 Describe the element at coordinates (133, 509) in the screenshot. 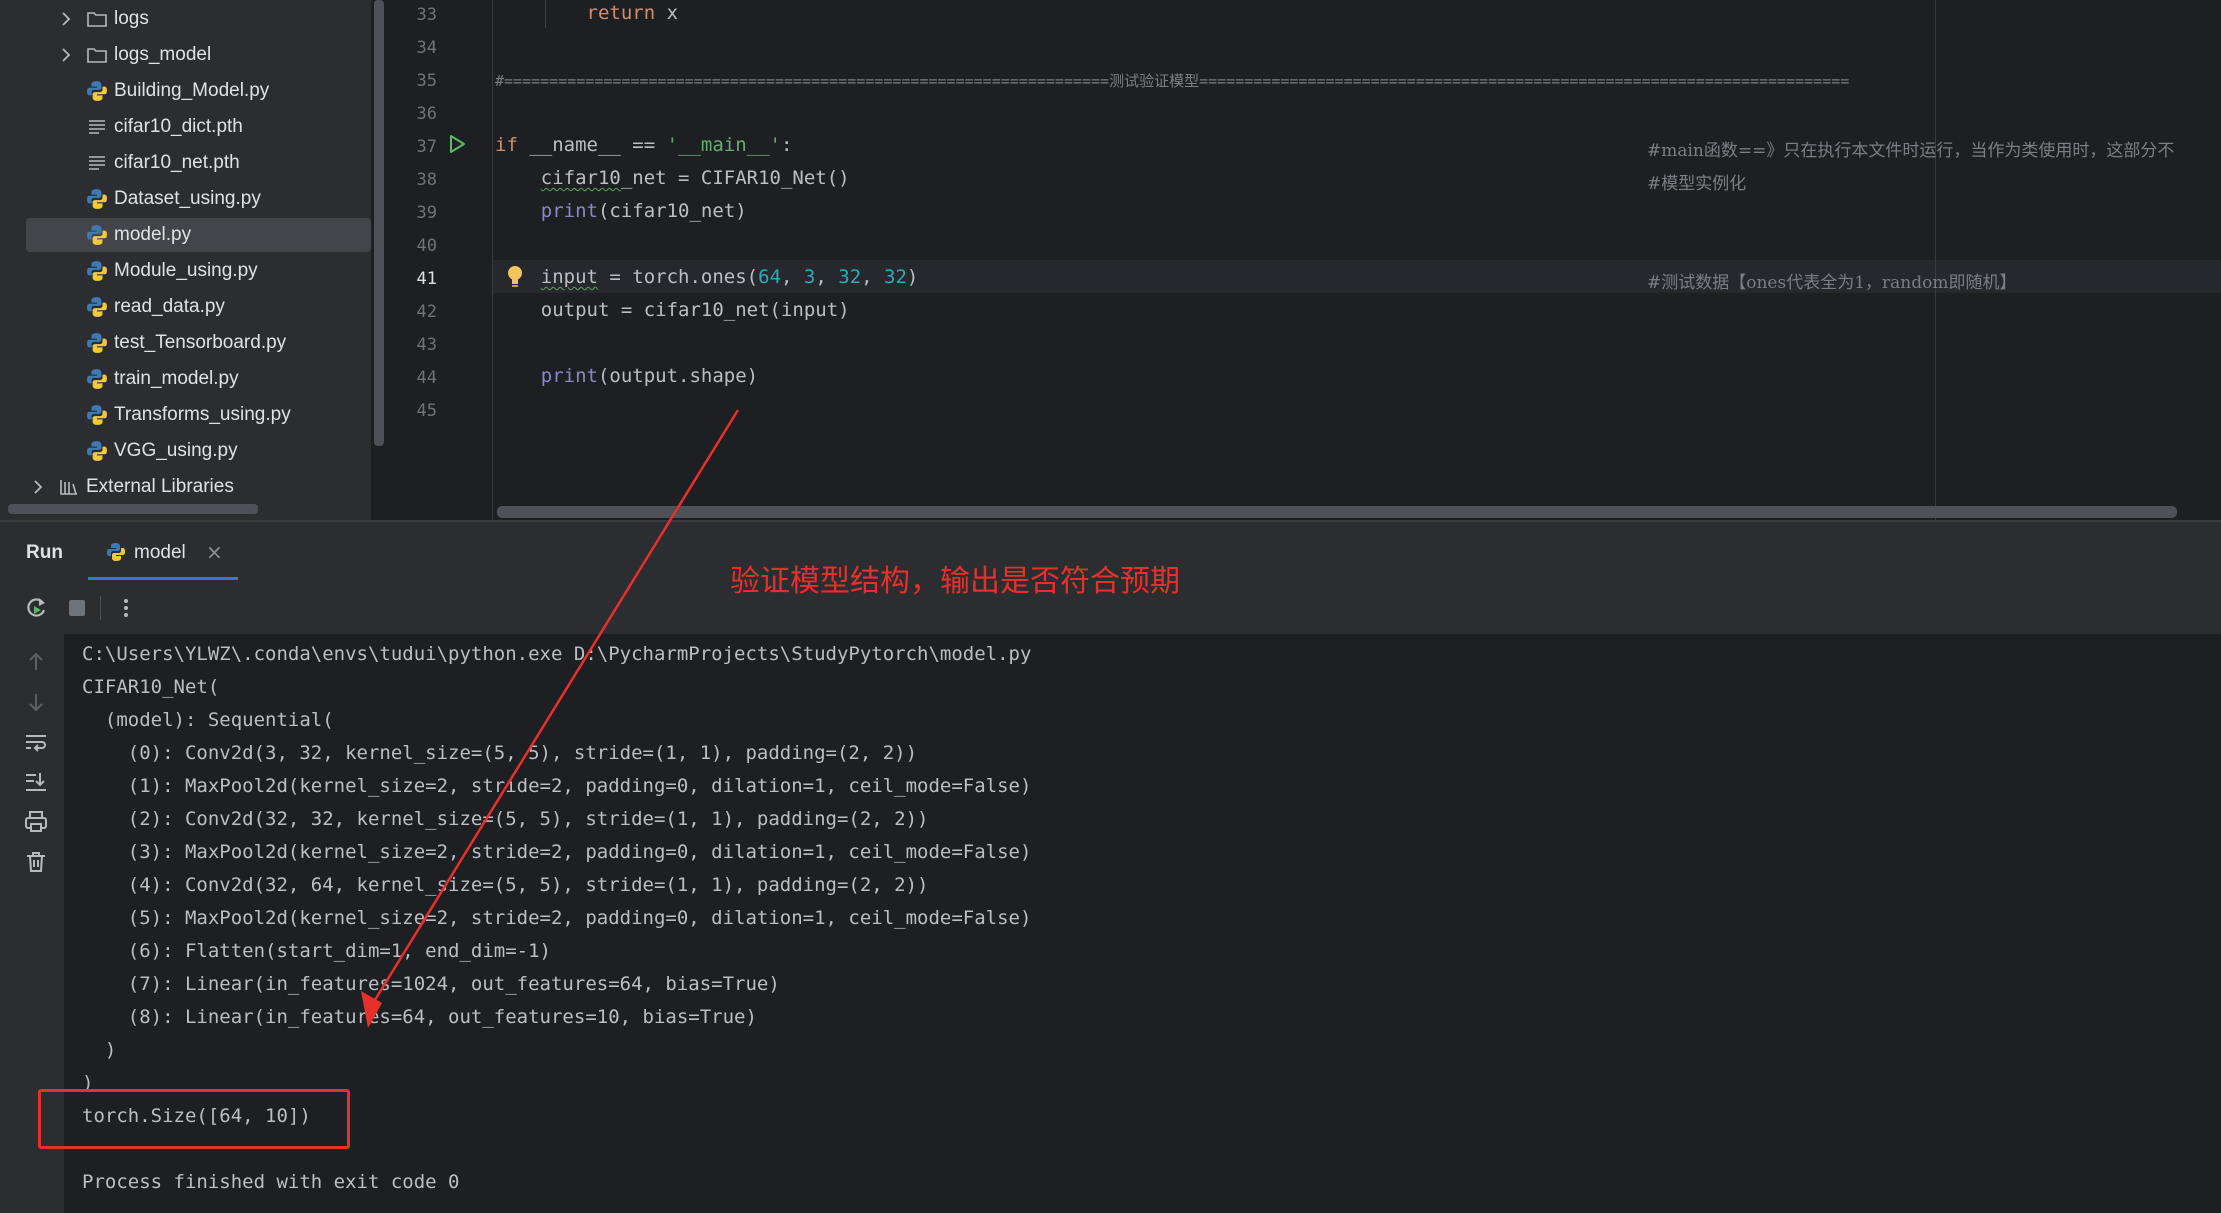

I see `tree-horizontal-scrollbar` at that location.